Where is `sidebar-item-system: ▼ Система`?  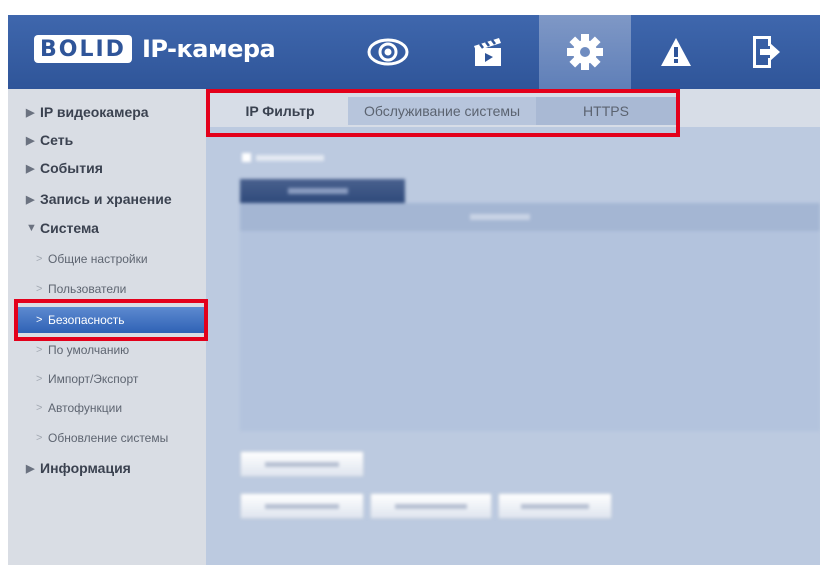
sidebar-item-system: ▼ Система is located at coordinates (107, 228).